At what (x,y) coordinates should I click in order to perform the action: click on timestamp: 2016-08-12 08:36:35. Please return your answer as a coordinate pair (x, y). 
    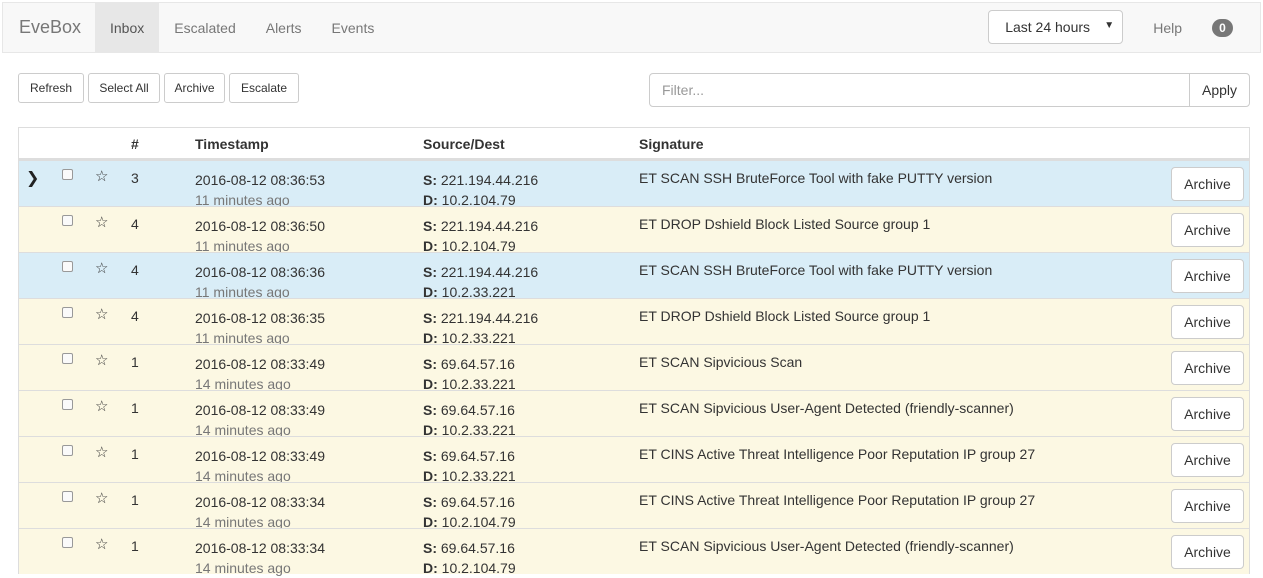
    Looking at the image, I should click on (260, 318).